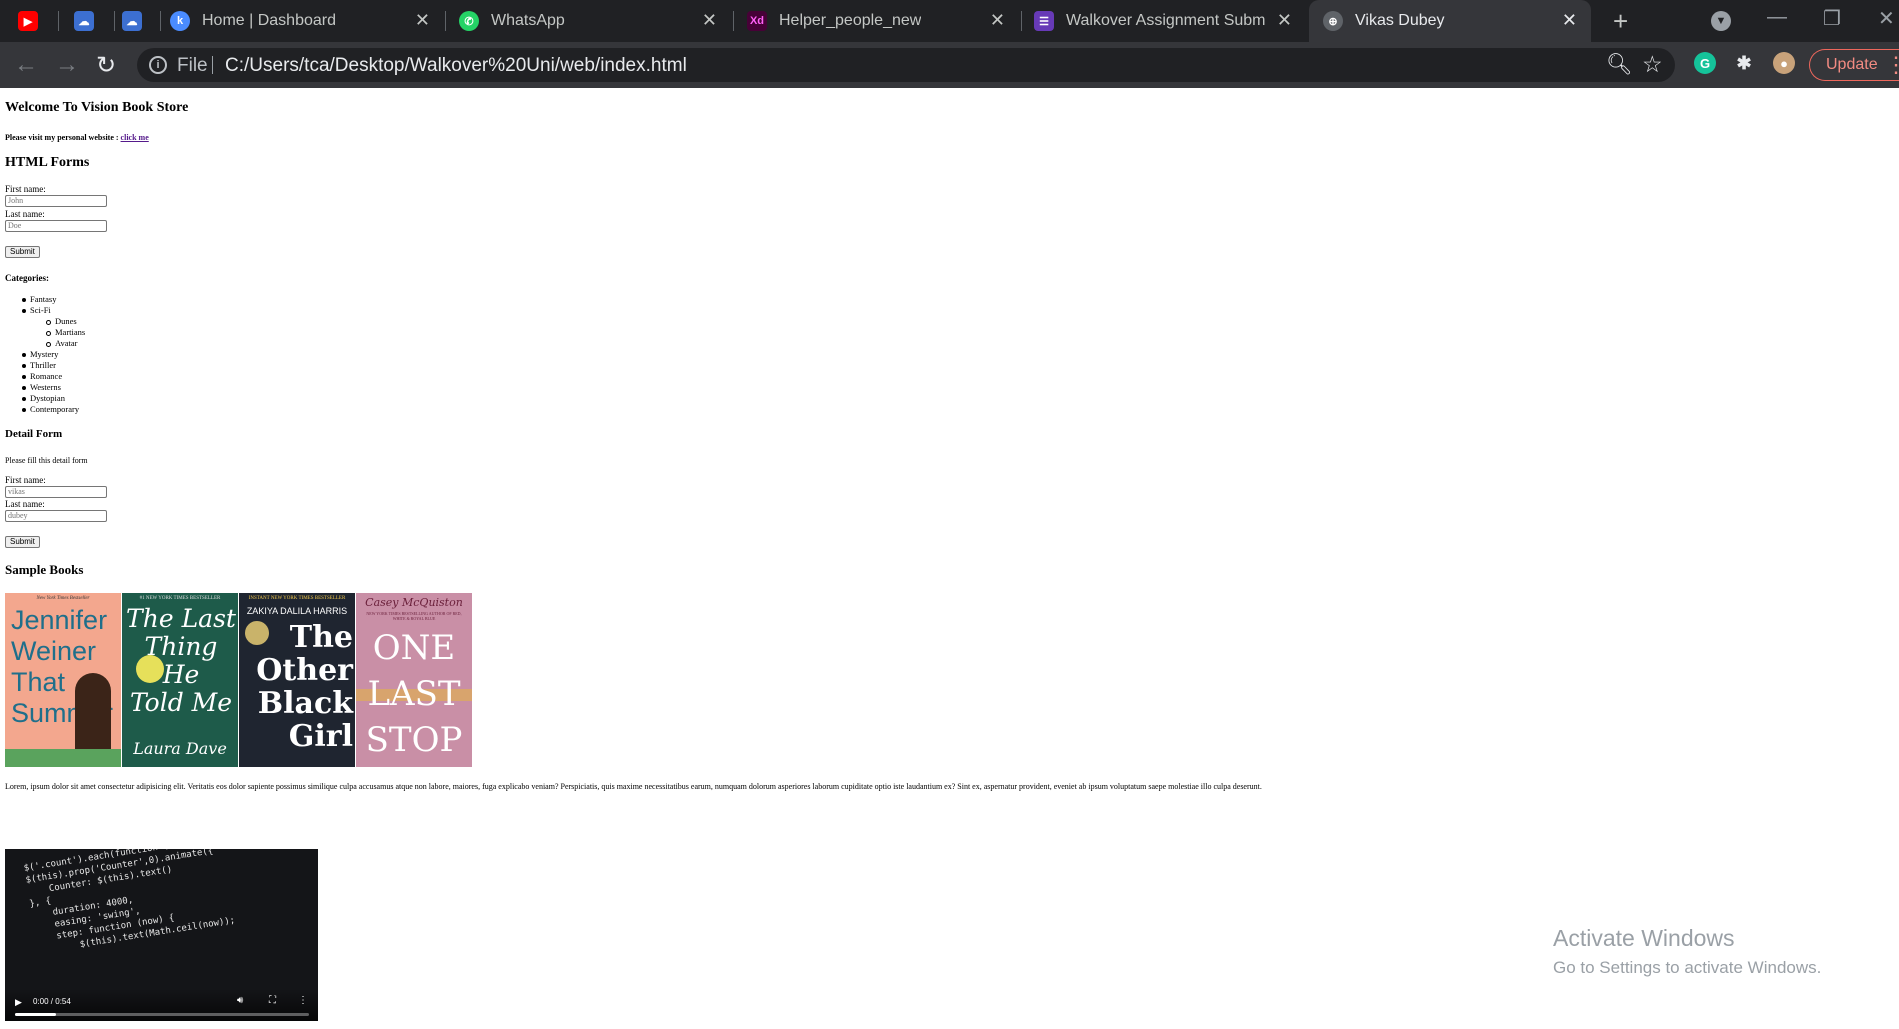 This screenshot has width=1899, height=1029. I want to click on book-tagline: INSTANT NEW YORK TIMES BESTSELLER, so click(297, 598).